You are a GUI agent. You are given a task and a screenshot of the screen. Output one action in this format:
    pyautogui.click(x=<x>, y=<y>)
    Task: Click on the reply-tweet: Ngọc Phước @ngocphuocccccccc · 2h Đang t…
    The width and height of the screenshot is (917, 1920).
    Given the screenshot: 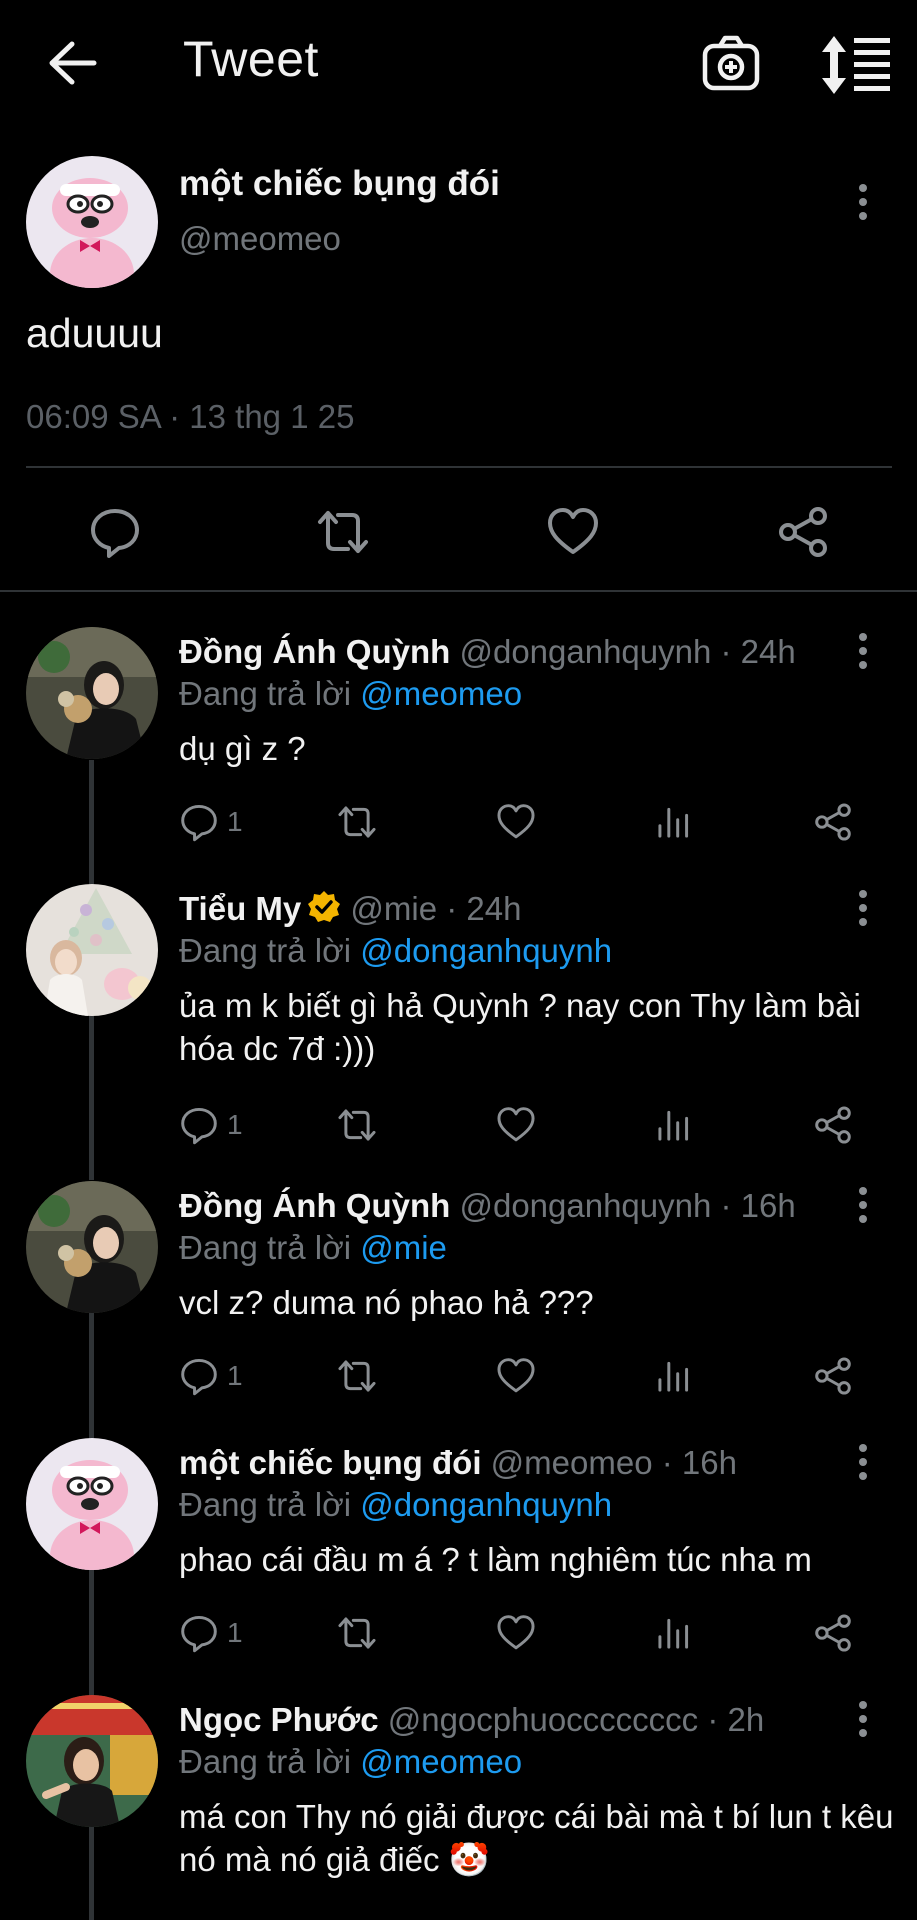 What is the action you would take?
    pyautogui.click(x=458, y=1807)
    